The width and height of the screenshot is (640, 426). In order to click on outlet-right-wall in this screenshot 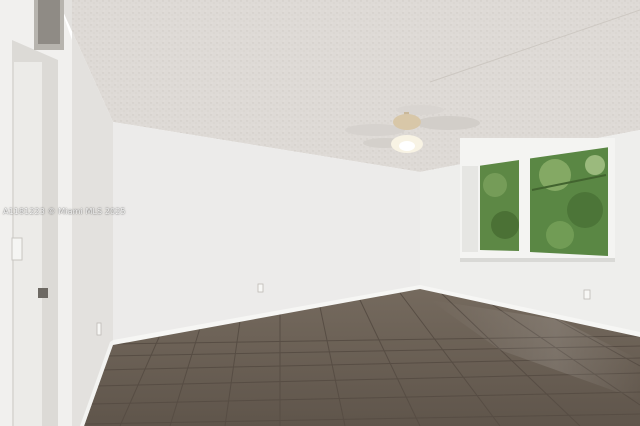, I will do `click(587, 294)`.